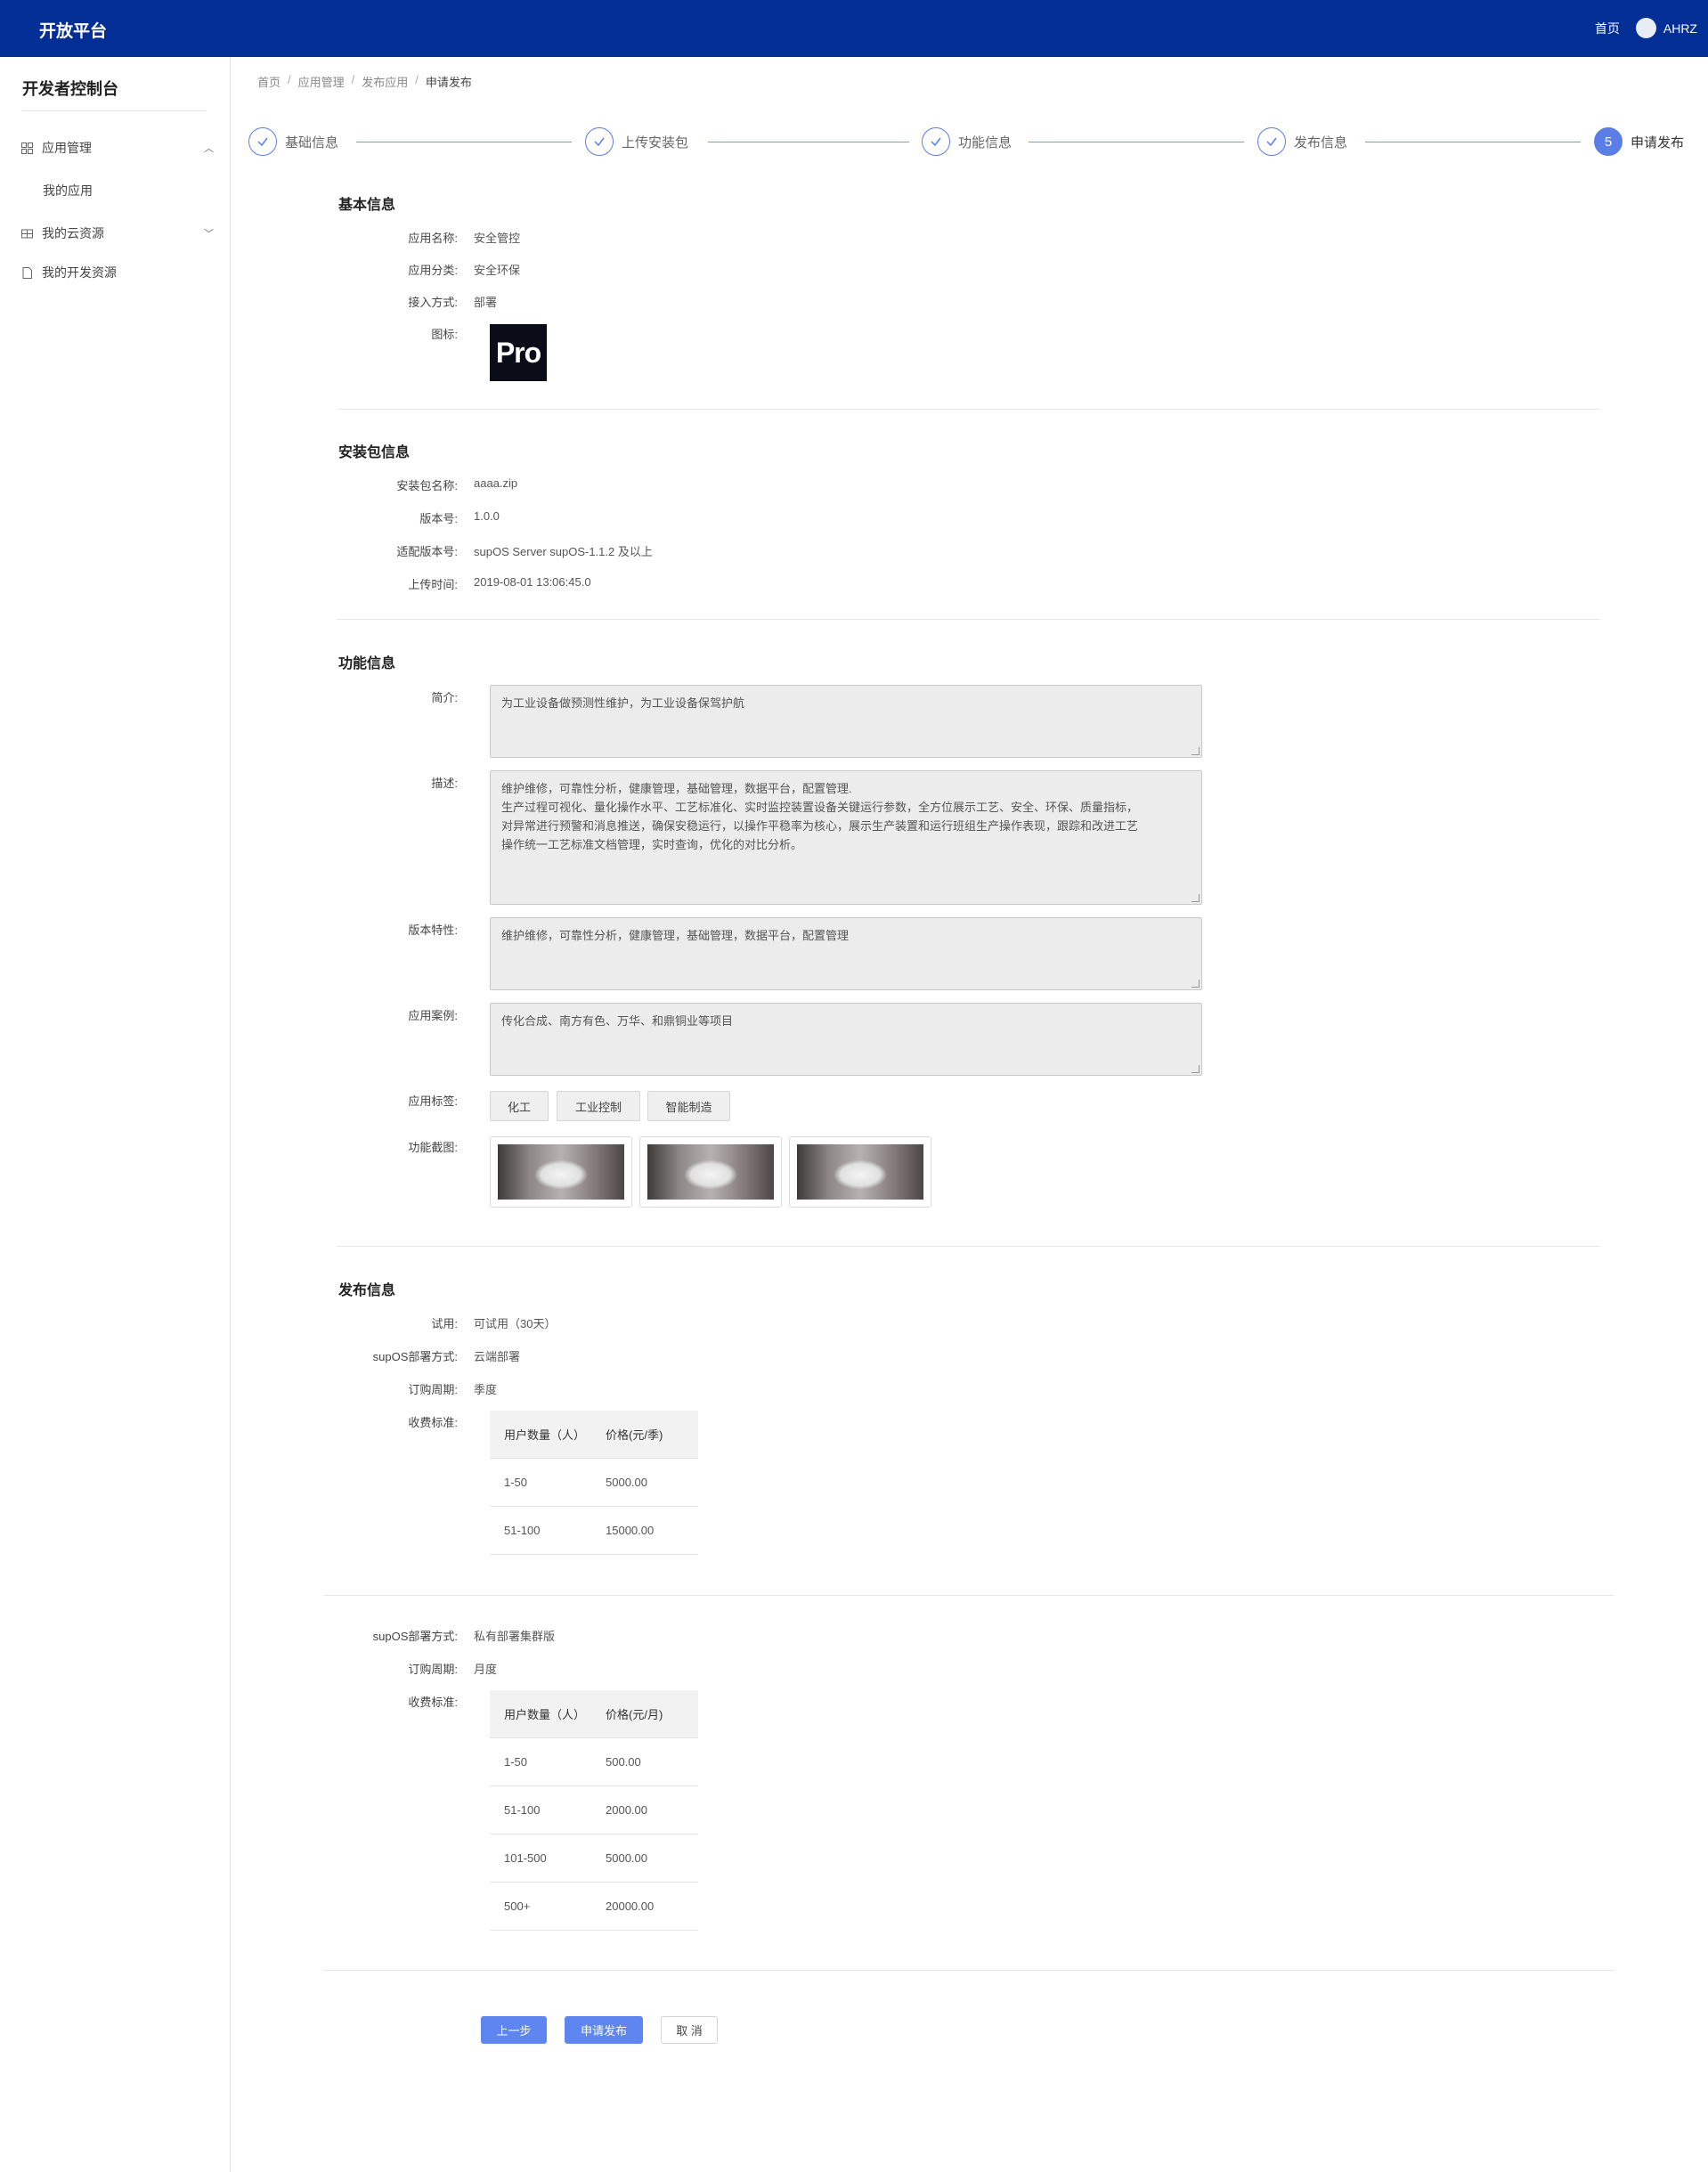  What do you see at coordinates (961, 301) in the screenshot?
I see `field-access-mode: 接入方式: 部署` at bounding box center [961, 301].